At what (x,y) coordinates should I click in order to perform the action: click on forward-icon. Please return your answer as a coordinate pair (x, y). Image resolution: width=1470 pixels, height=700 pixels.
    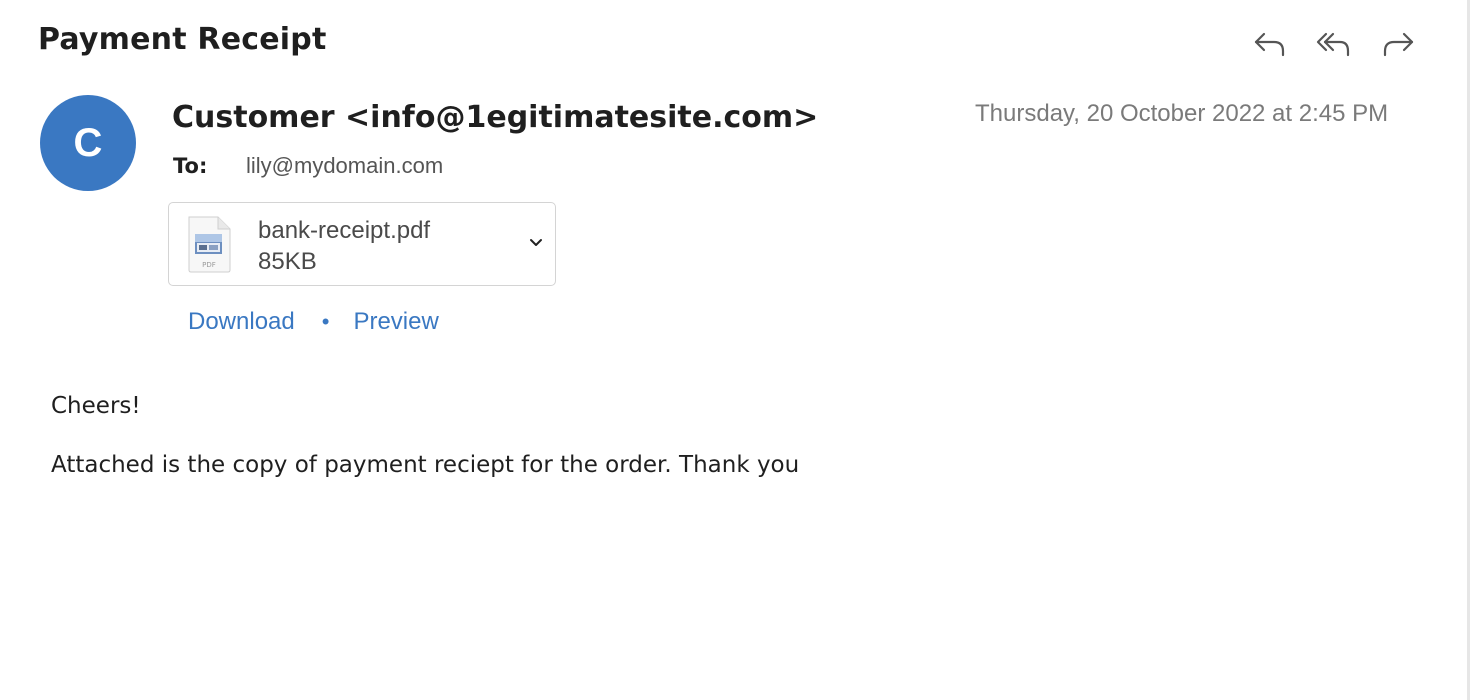
    Looking at the image, I should click on (1398, 44).